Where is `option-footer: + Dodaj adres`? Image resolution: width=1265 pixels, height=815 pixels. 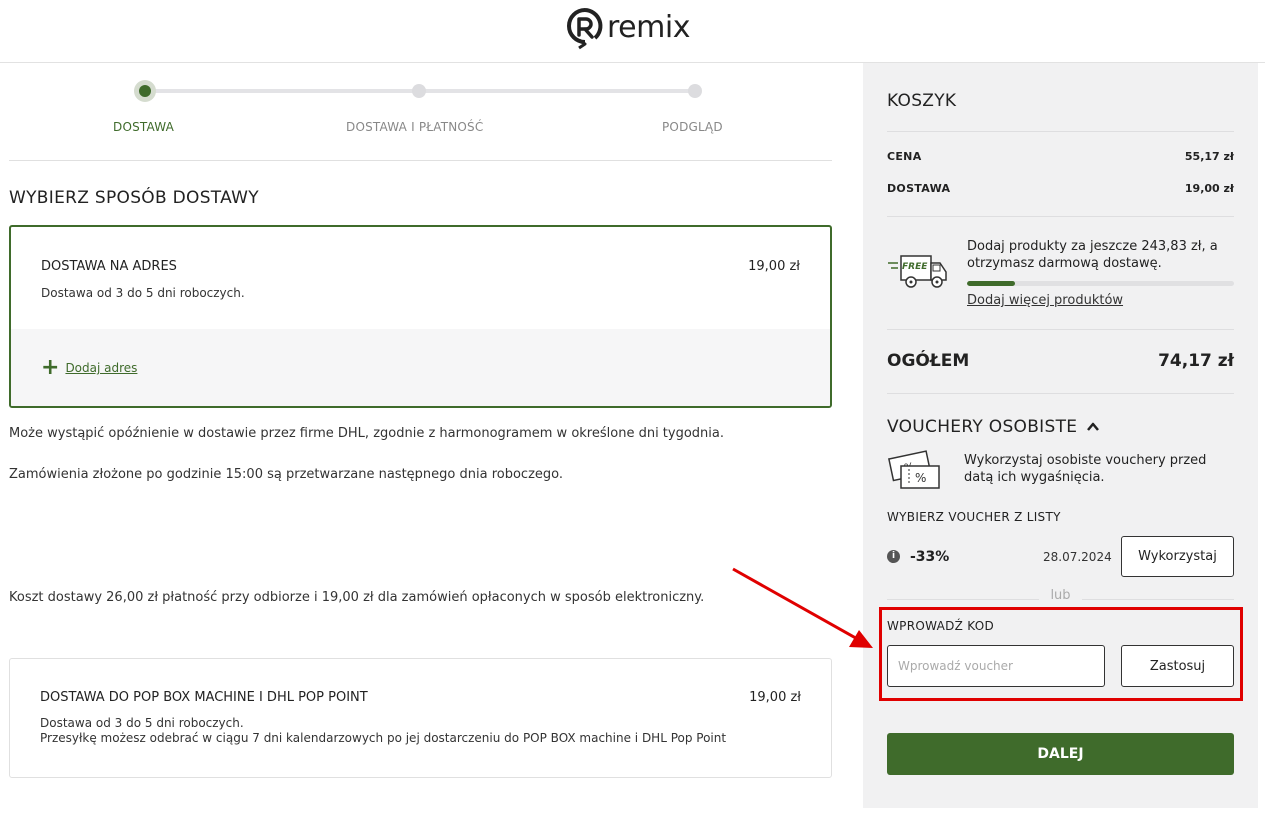 option-footer: + Dodaj adres is located at coordinates (420, 367).